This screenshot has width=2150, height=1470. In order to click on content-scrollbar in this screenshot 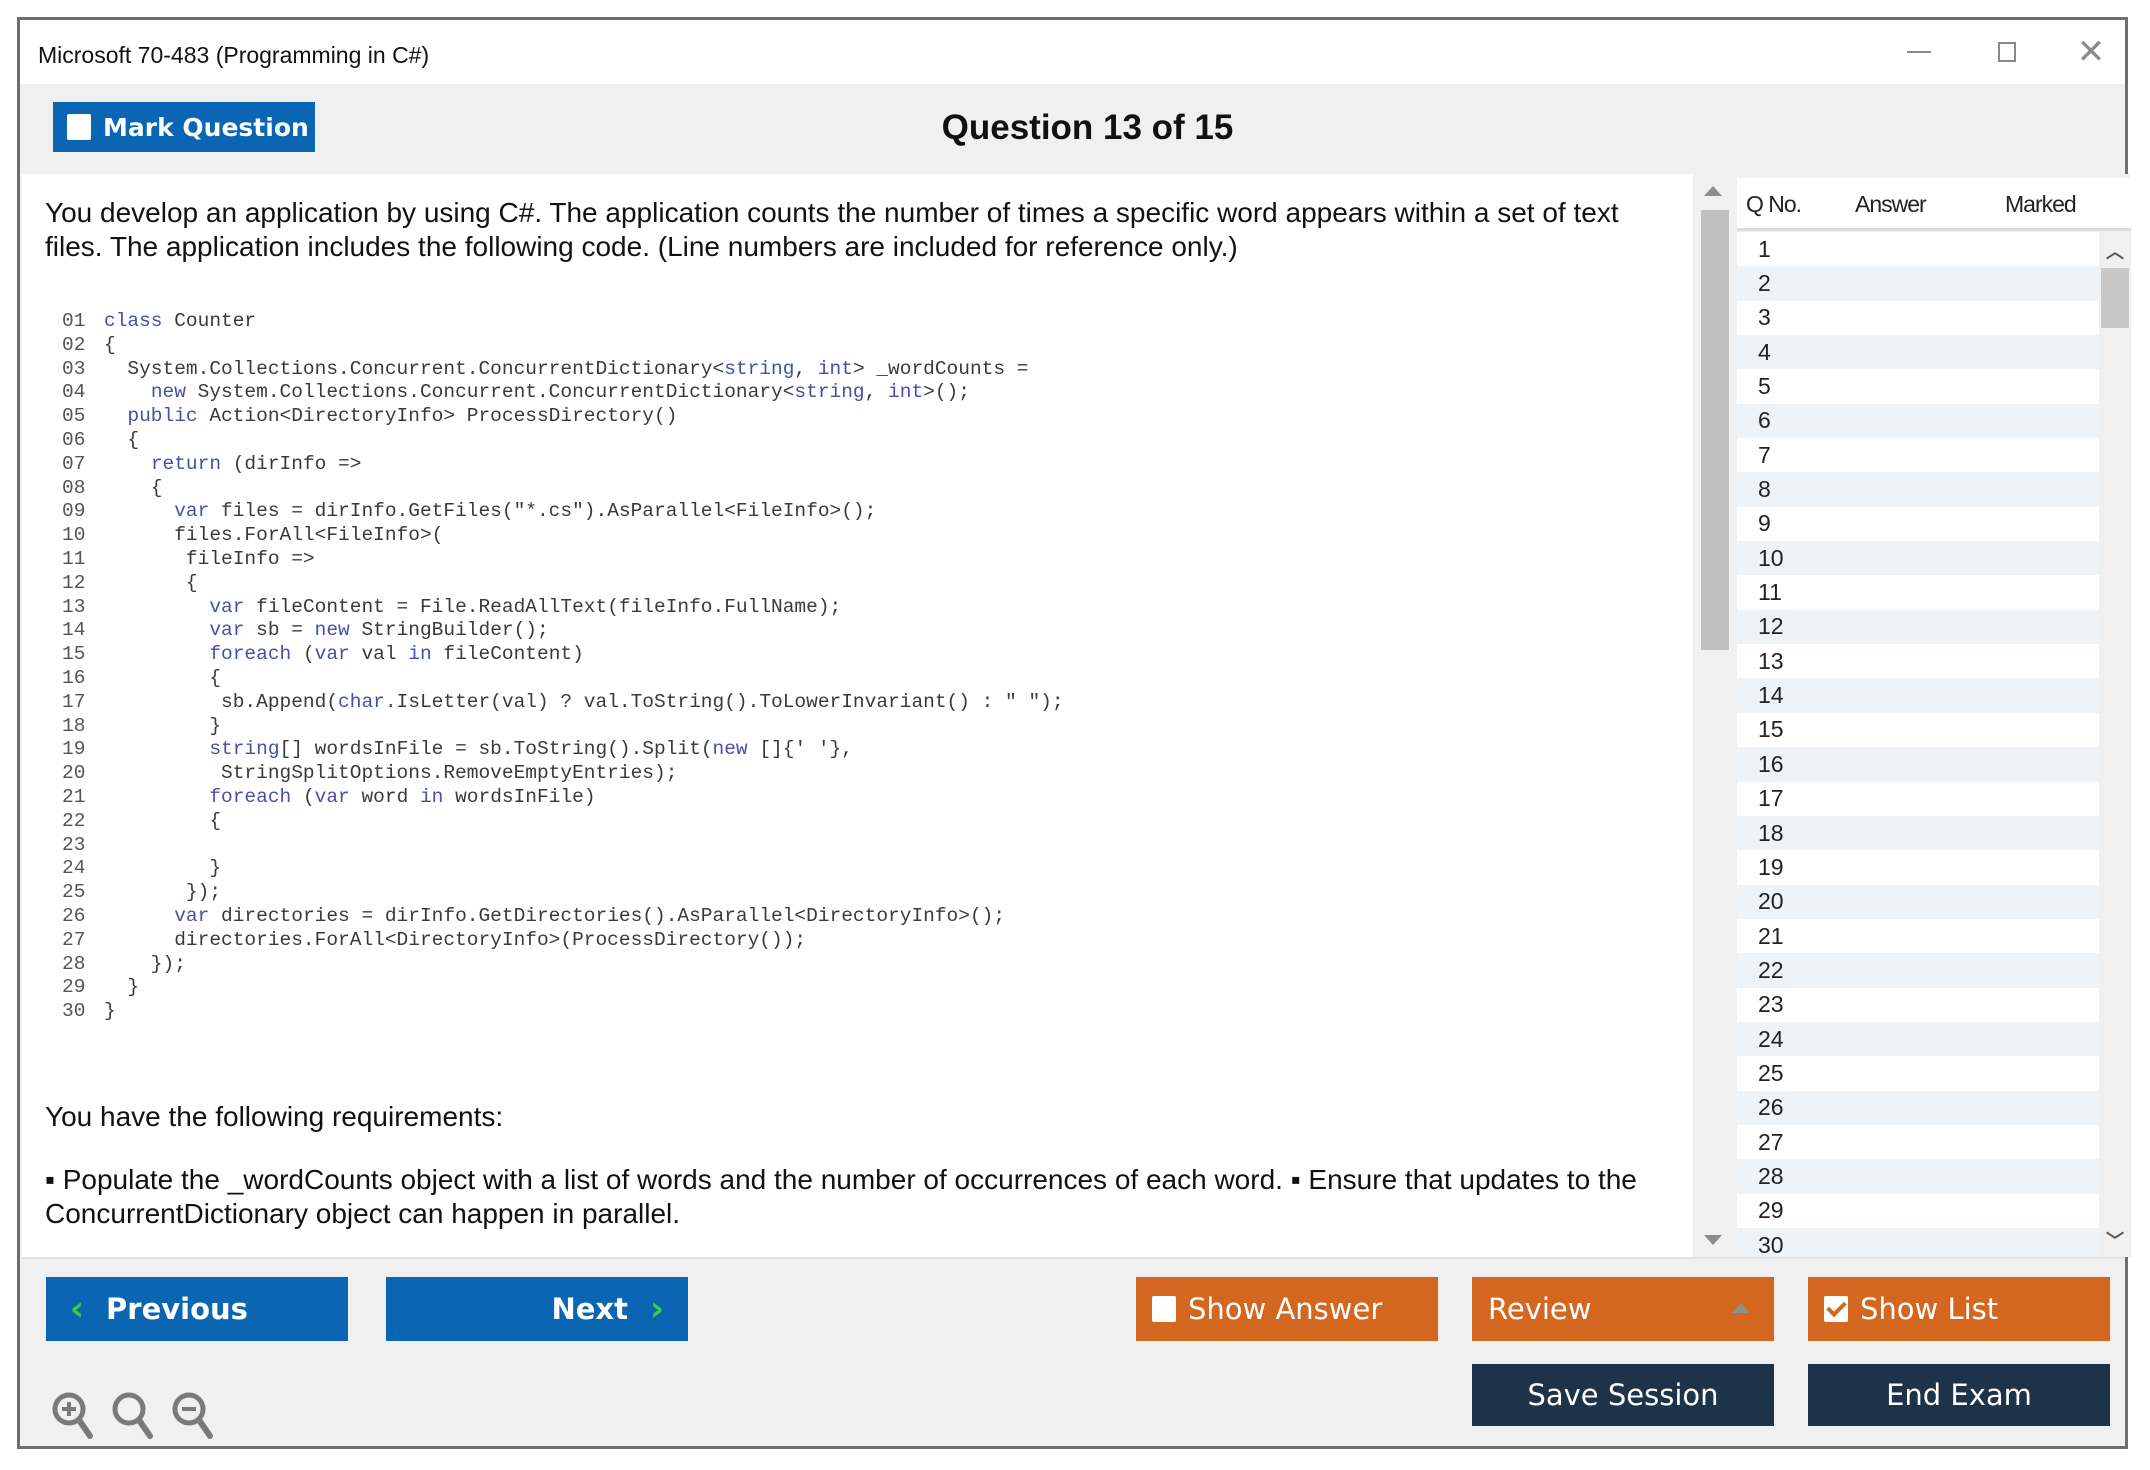, I will do `click(1713, 715)`.